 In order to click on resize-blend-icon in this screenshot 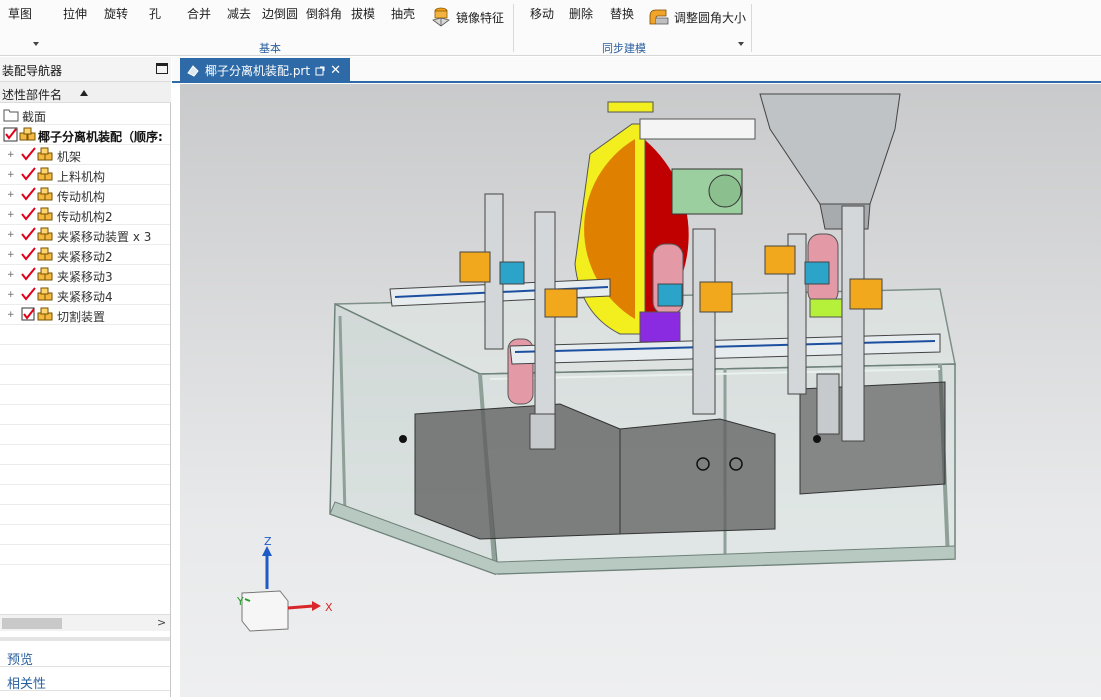, I will do `click(659, 17)`.